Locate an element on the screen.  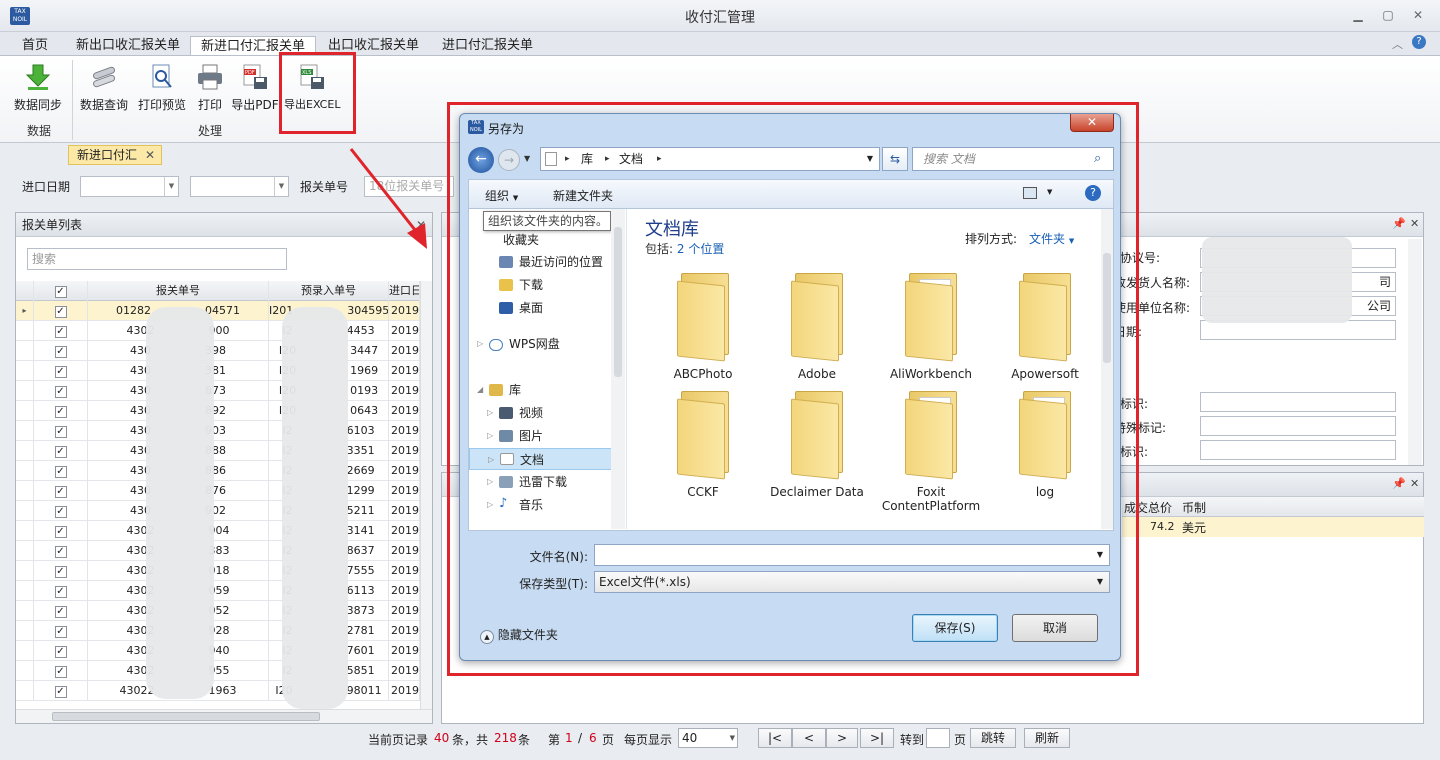
locations-link: 2 个位置 is located at coordinates (700, 249).